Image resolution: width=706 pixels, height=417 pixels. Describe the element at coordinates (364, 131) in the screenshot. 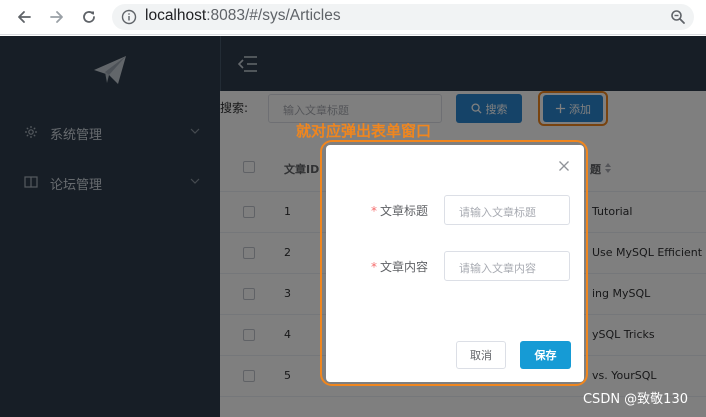

I see `annotation-text: 就对应弹出表单窗口` at that location.